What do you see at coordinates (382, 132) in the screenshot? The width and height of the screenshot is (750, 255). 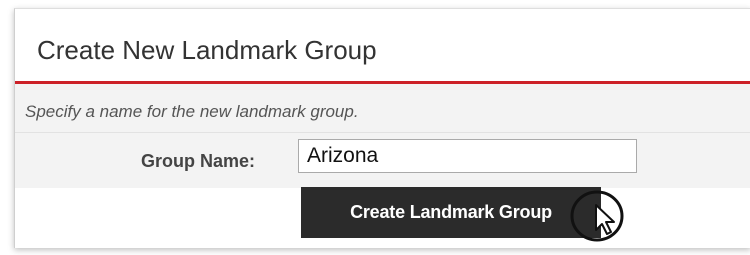 I see `divider` at bounding box center [382, 132].